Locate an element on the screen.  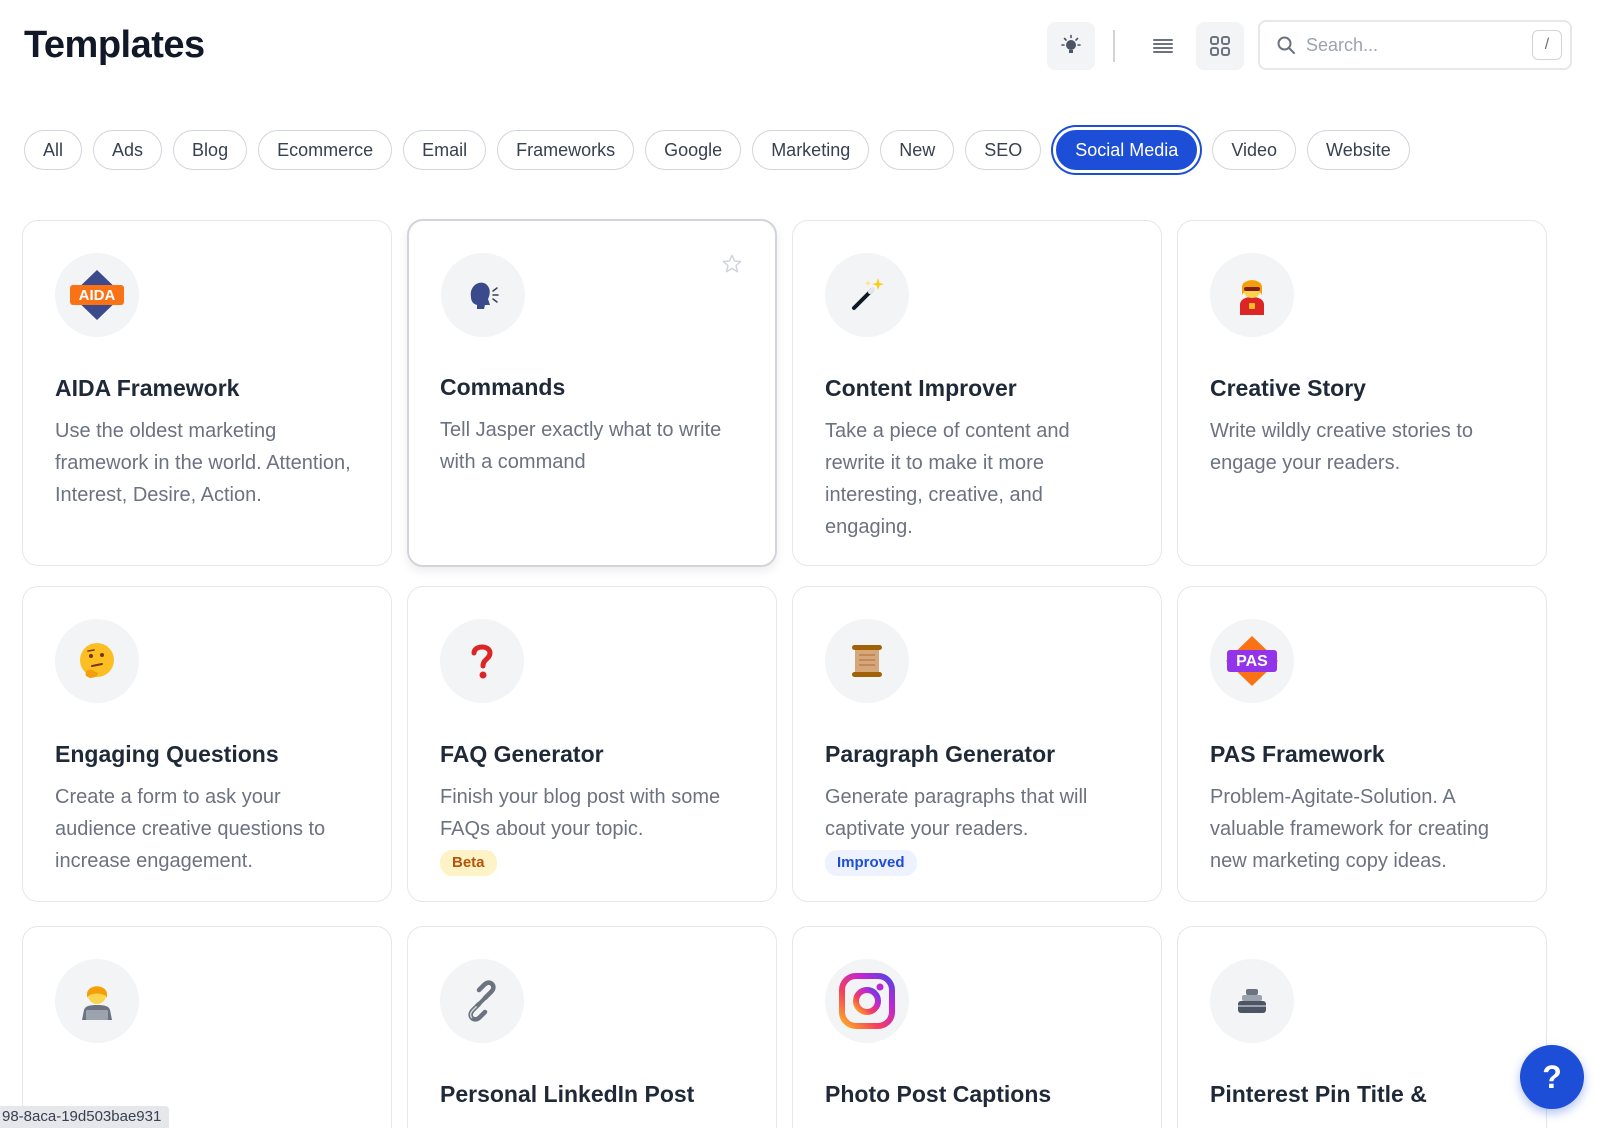
toolbar-divider is located at coordinates (1114, 46).